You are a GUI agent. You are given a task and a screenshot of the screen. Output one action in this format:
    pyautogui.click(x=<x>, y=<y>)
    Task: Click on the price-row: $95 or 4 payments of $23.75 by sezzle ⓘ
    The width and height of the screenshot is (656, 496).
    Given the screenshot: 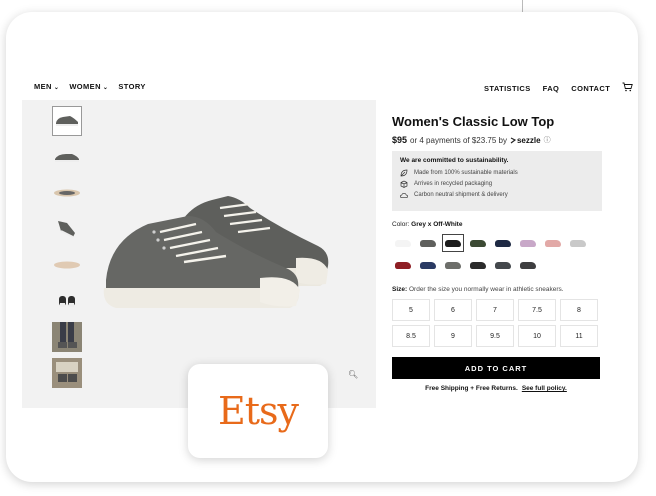 What is the action you would take?
    pyautogui.click(x=497, y=140)
    